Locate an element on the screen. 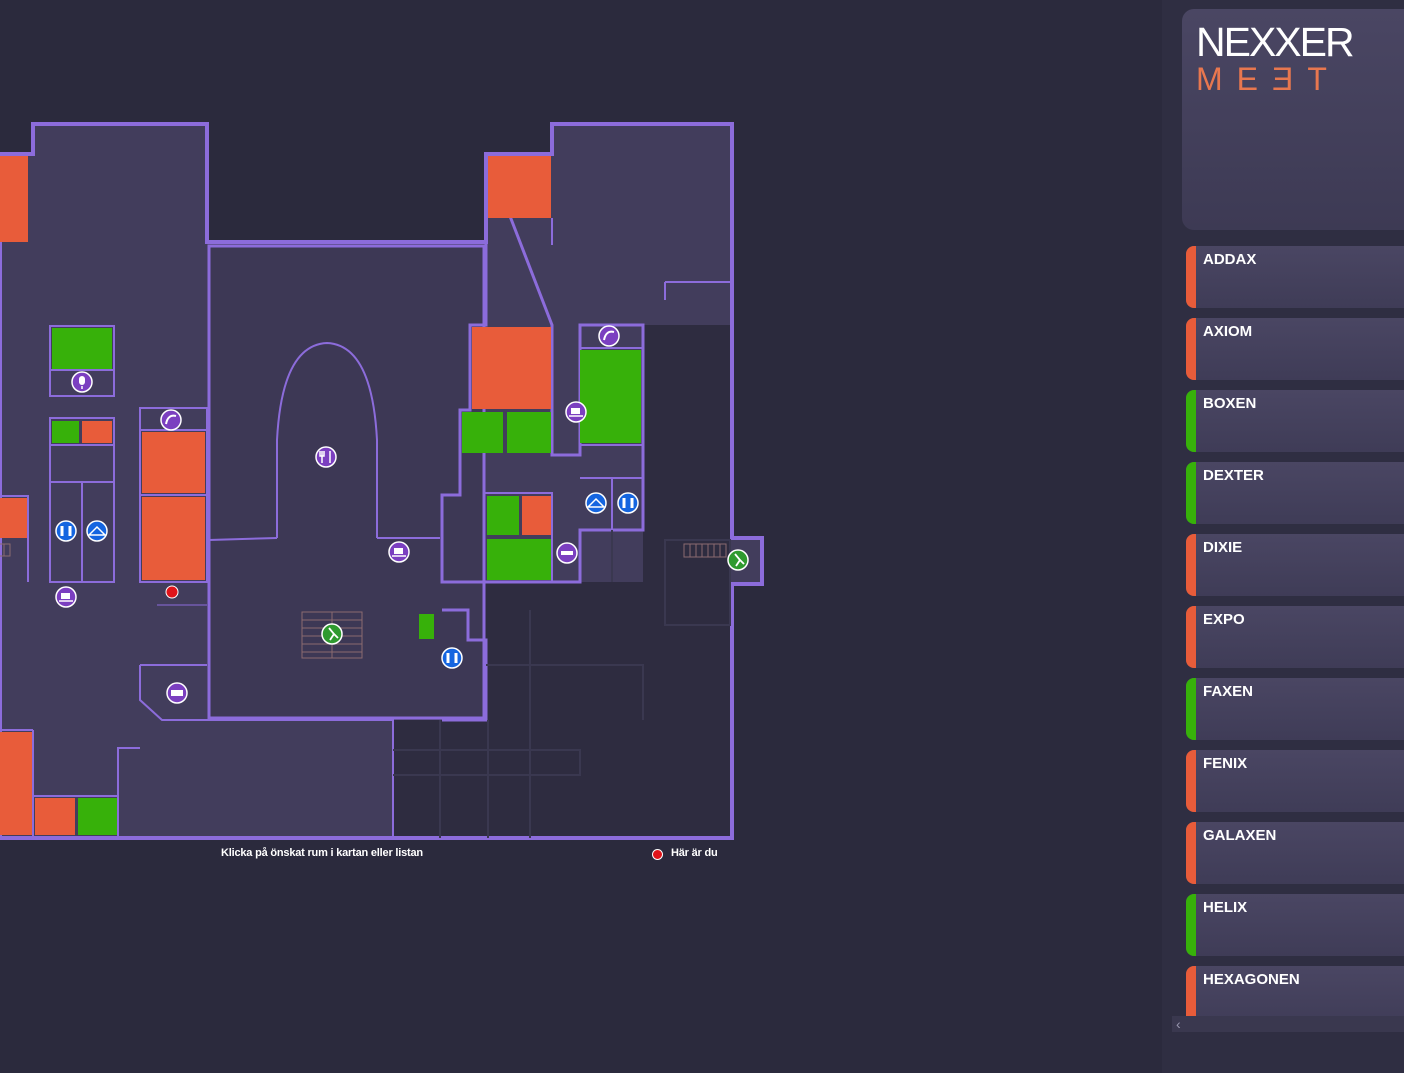 The height and width of the screenshot is (1073, 1404). printer-icon is located at coordinates (177, 693).